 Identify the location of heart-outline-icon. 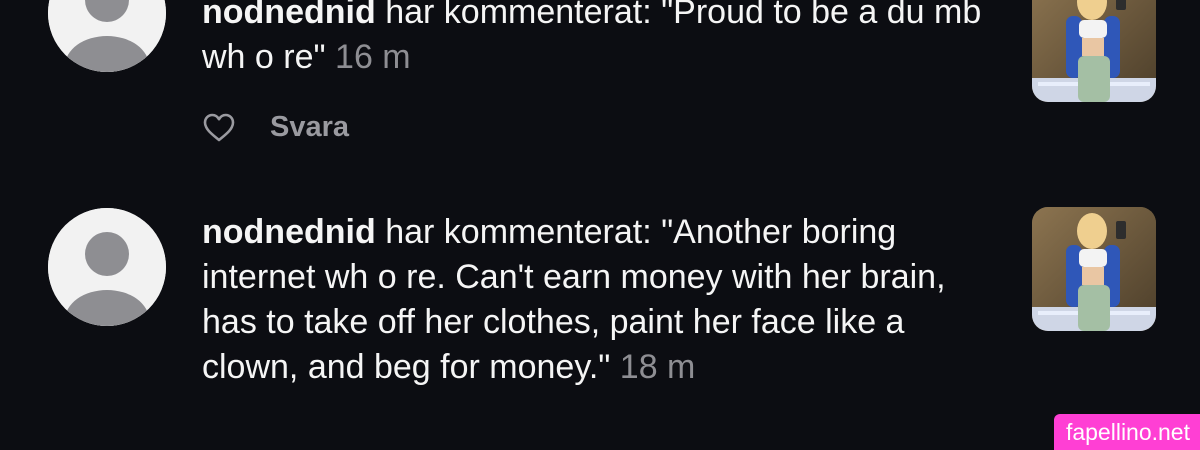
(219, 127).